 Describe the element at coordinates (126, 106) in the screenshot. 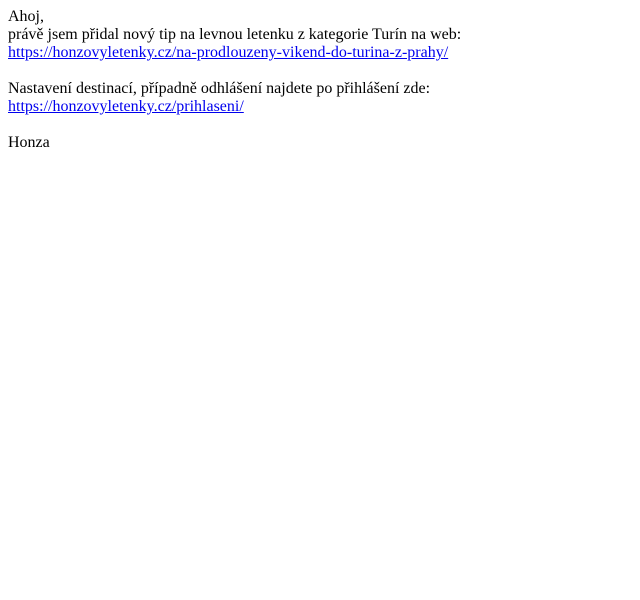

I see `login-link: https://honzovyletenky.cz/prihlaseni/` at that location.